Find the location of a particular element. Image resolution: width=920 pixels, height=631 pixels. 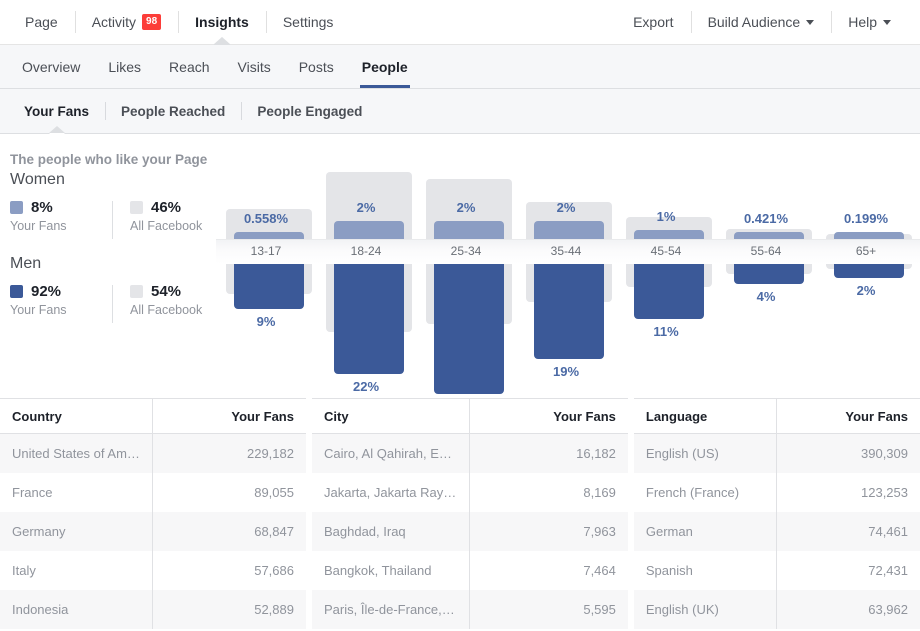

help-menu: Help is located at coordinates (869, 22).